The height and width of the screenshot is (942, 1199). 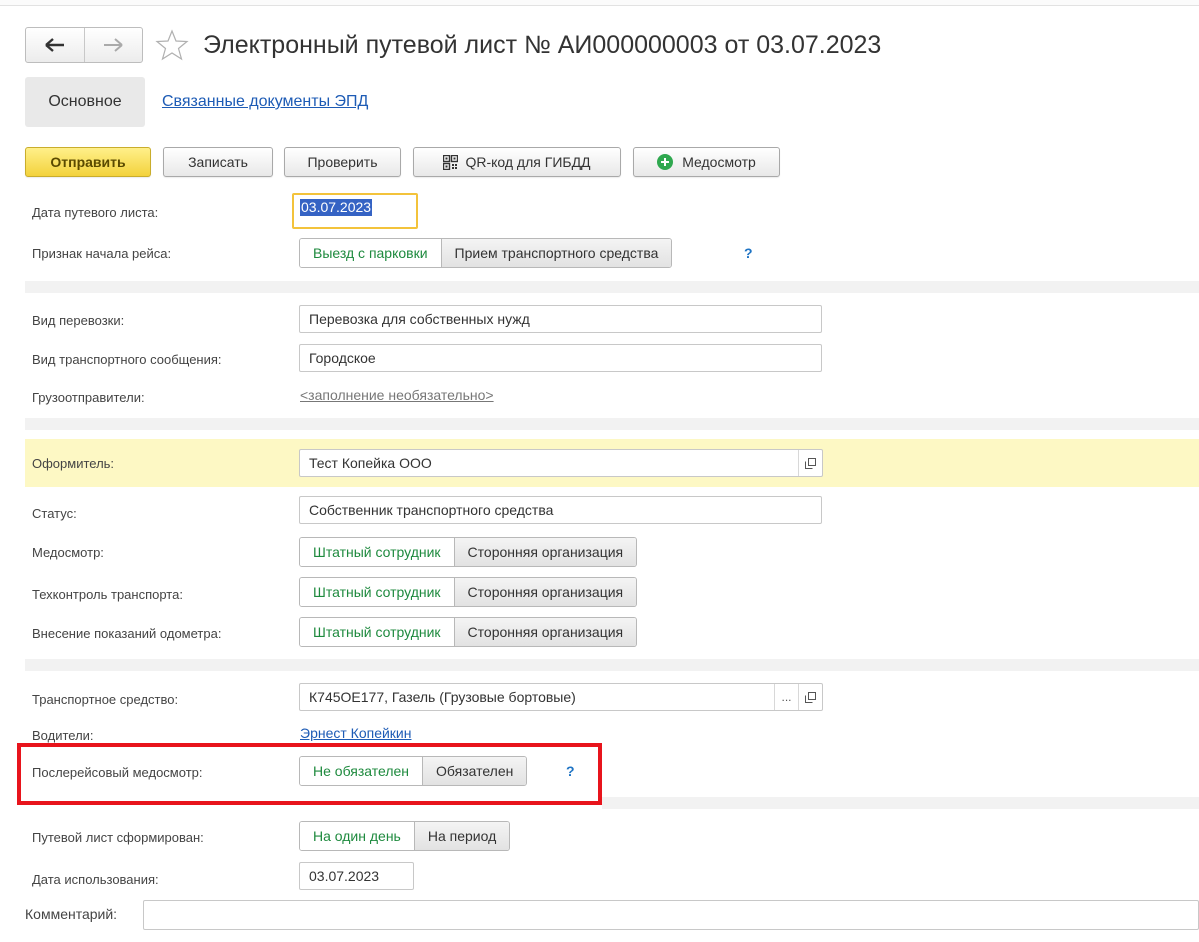 I want to click on transport-message-label: Вид транспортного сообщения:, so click(x=127, y=359).